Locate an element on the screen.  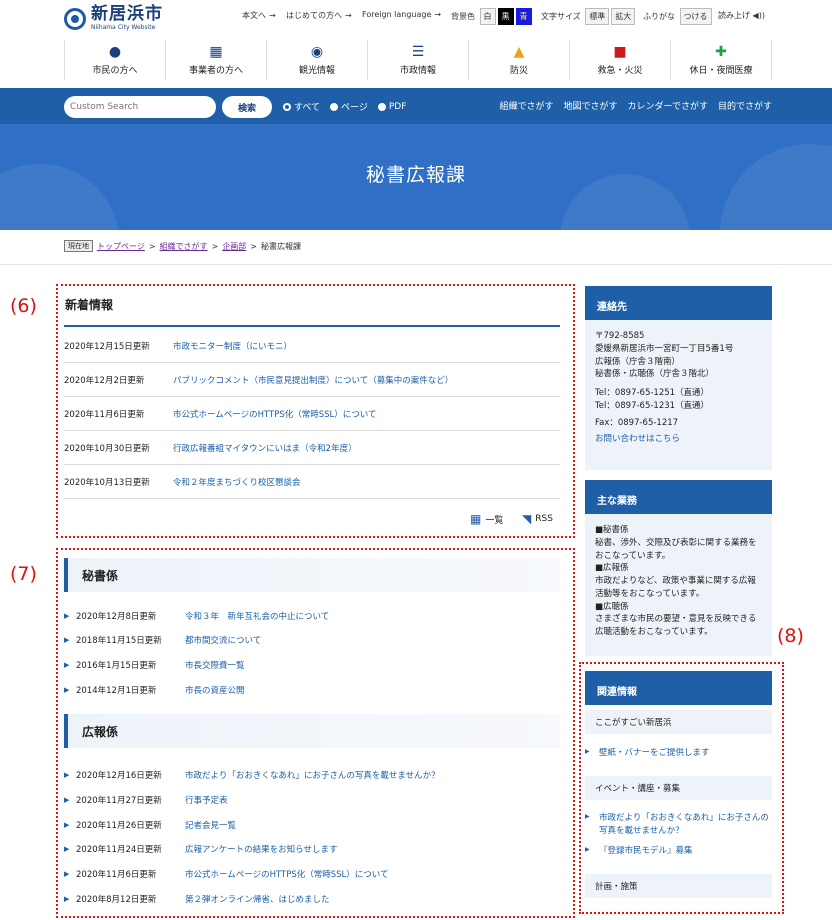
inquiry-link: お問い合わせはこちら is located at coordinates (678, 439).